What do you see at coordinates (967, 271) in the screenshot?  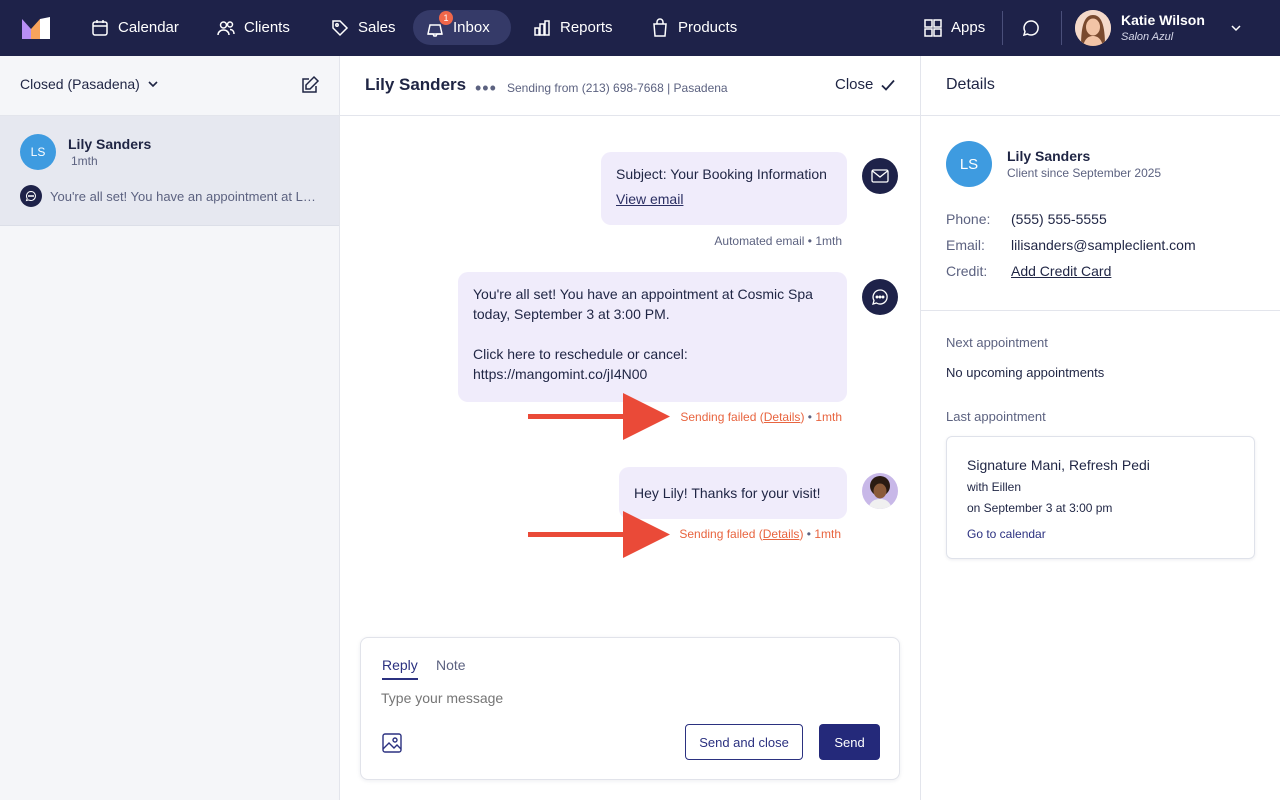 I see `credit-label: Credit:` at bounding box center [967, 271].